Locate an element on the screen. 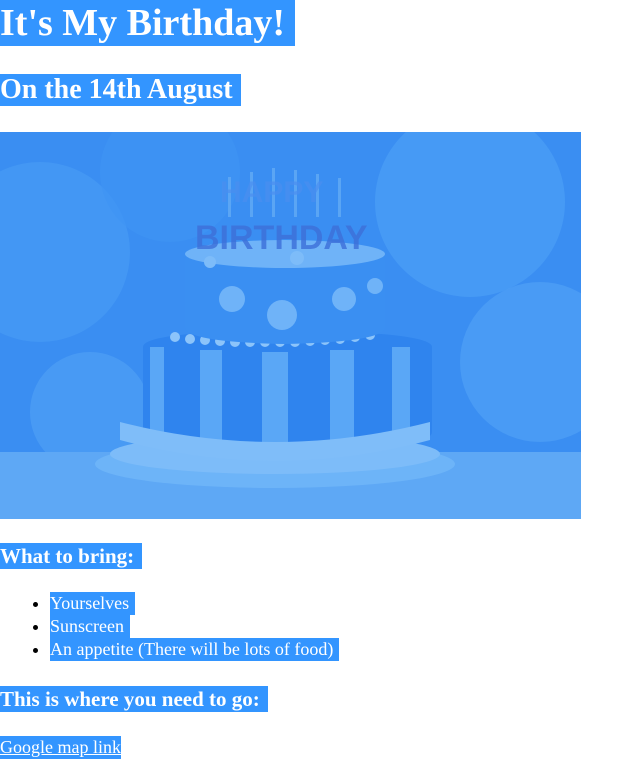 The image size is (635, 782). list-item: An appetite (There will be lots of food) is located at coordinates (195, 649).